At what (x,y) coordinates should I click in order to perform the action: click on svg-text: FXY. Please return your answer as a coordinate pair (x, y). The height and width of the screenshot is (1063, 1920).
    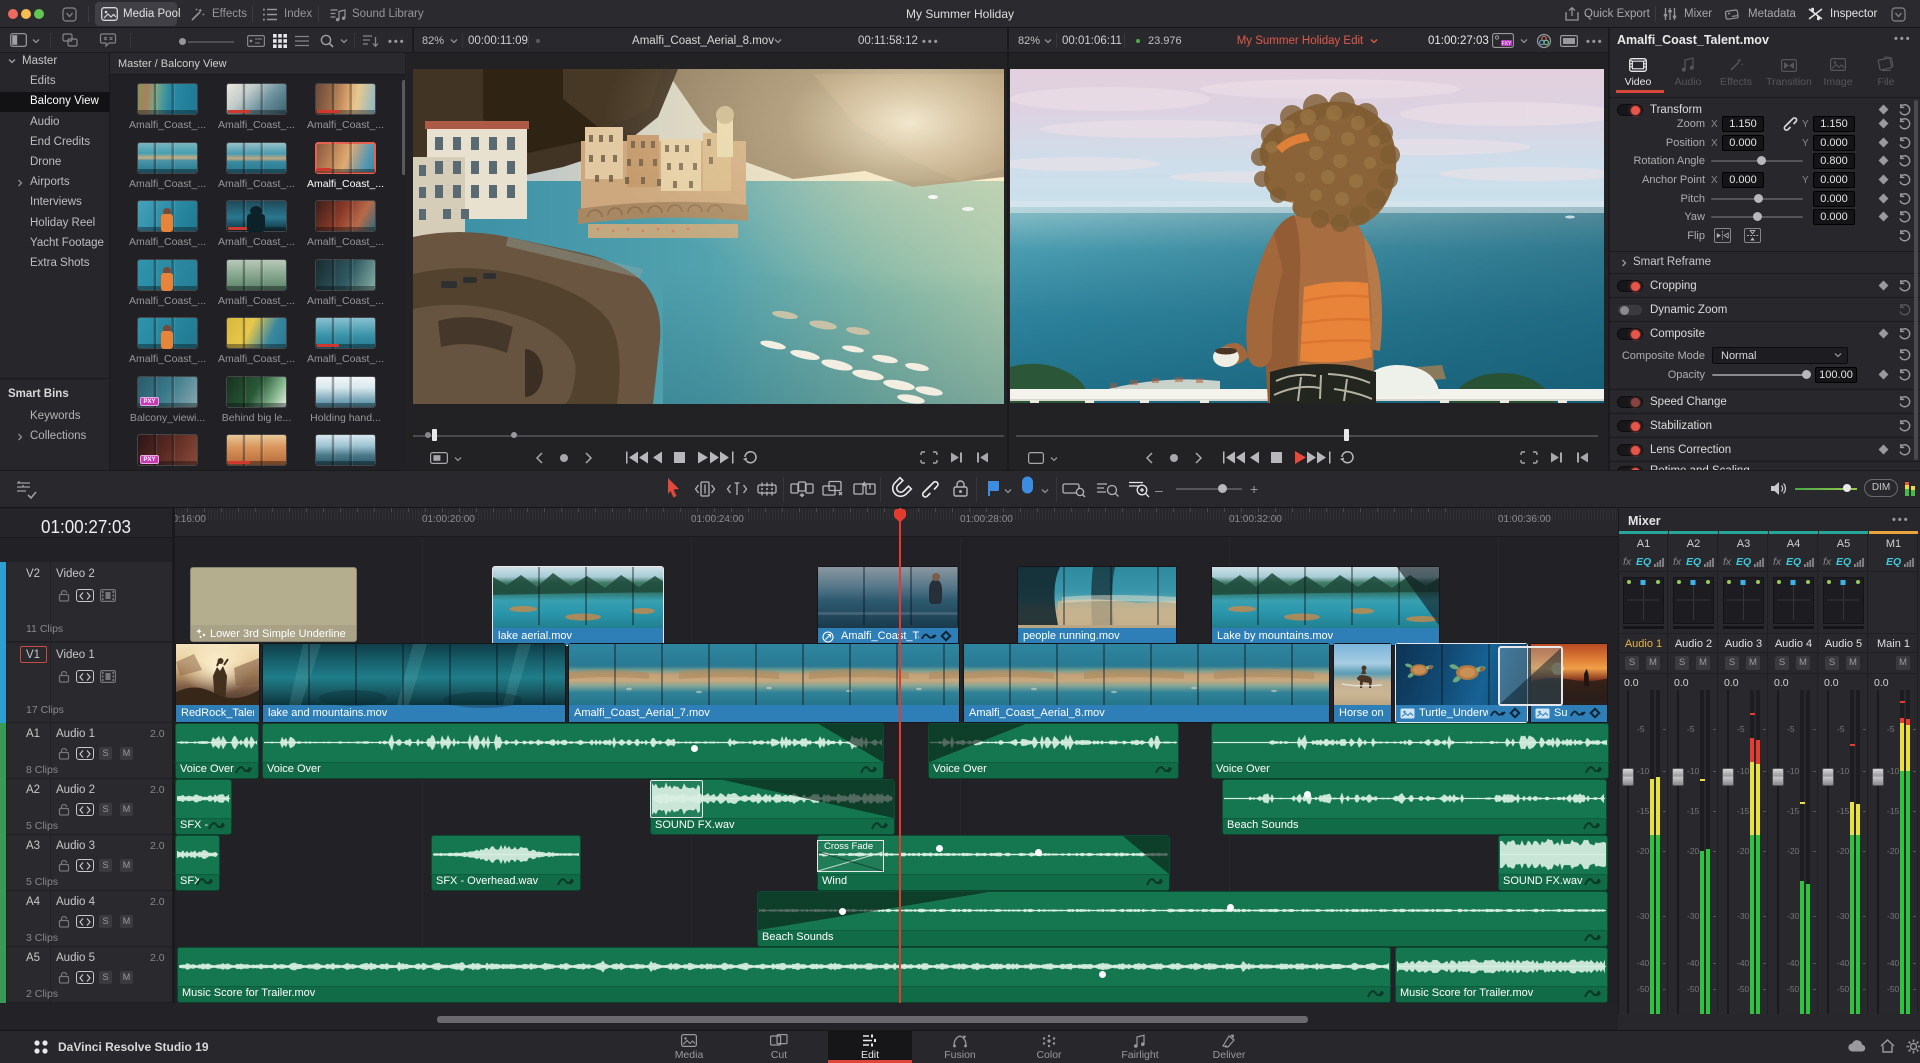
    Looking at the image, I should click on (1507, 44).